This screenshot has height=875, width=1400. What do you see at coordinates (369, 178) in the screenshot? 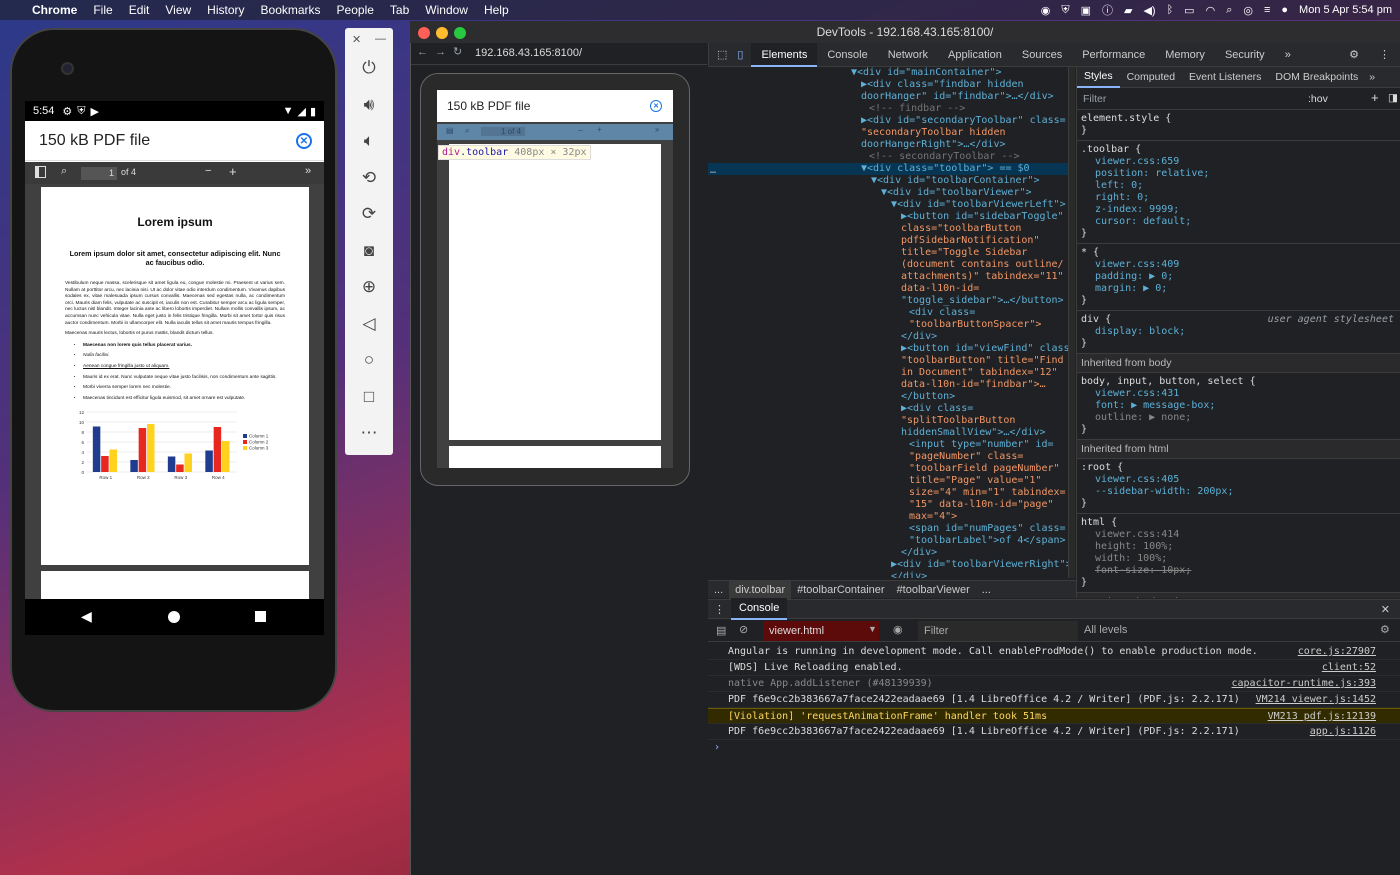
I see `rotate-left-icon: ⟲` at bounding box center [369, 178].